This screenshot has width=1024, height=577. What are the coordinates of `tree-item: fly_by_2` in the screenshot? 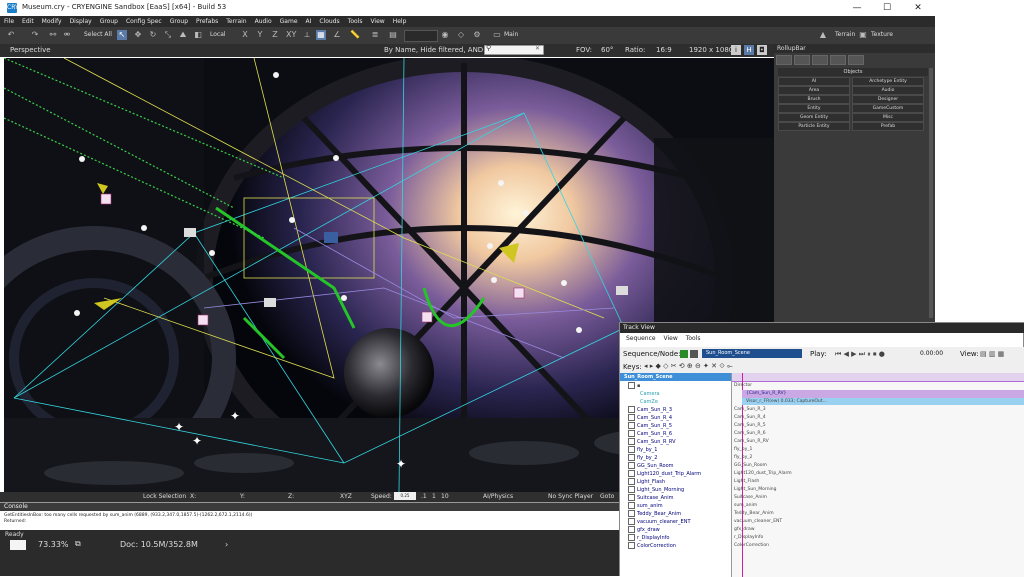 It's located at (675, 458).